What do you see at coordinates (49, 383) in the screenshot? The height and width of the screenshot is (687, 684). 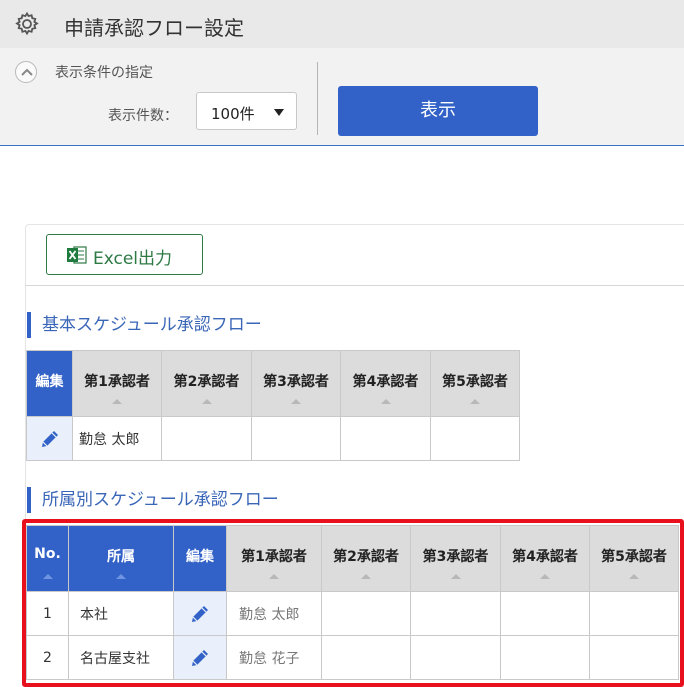 I see `column-header-edit: 編集` at bounding box center [49, 383].